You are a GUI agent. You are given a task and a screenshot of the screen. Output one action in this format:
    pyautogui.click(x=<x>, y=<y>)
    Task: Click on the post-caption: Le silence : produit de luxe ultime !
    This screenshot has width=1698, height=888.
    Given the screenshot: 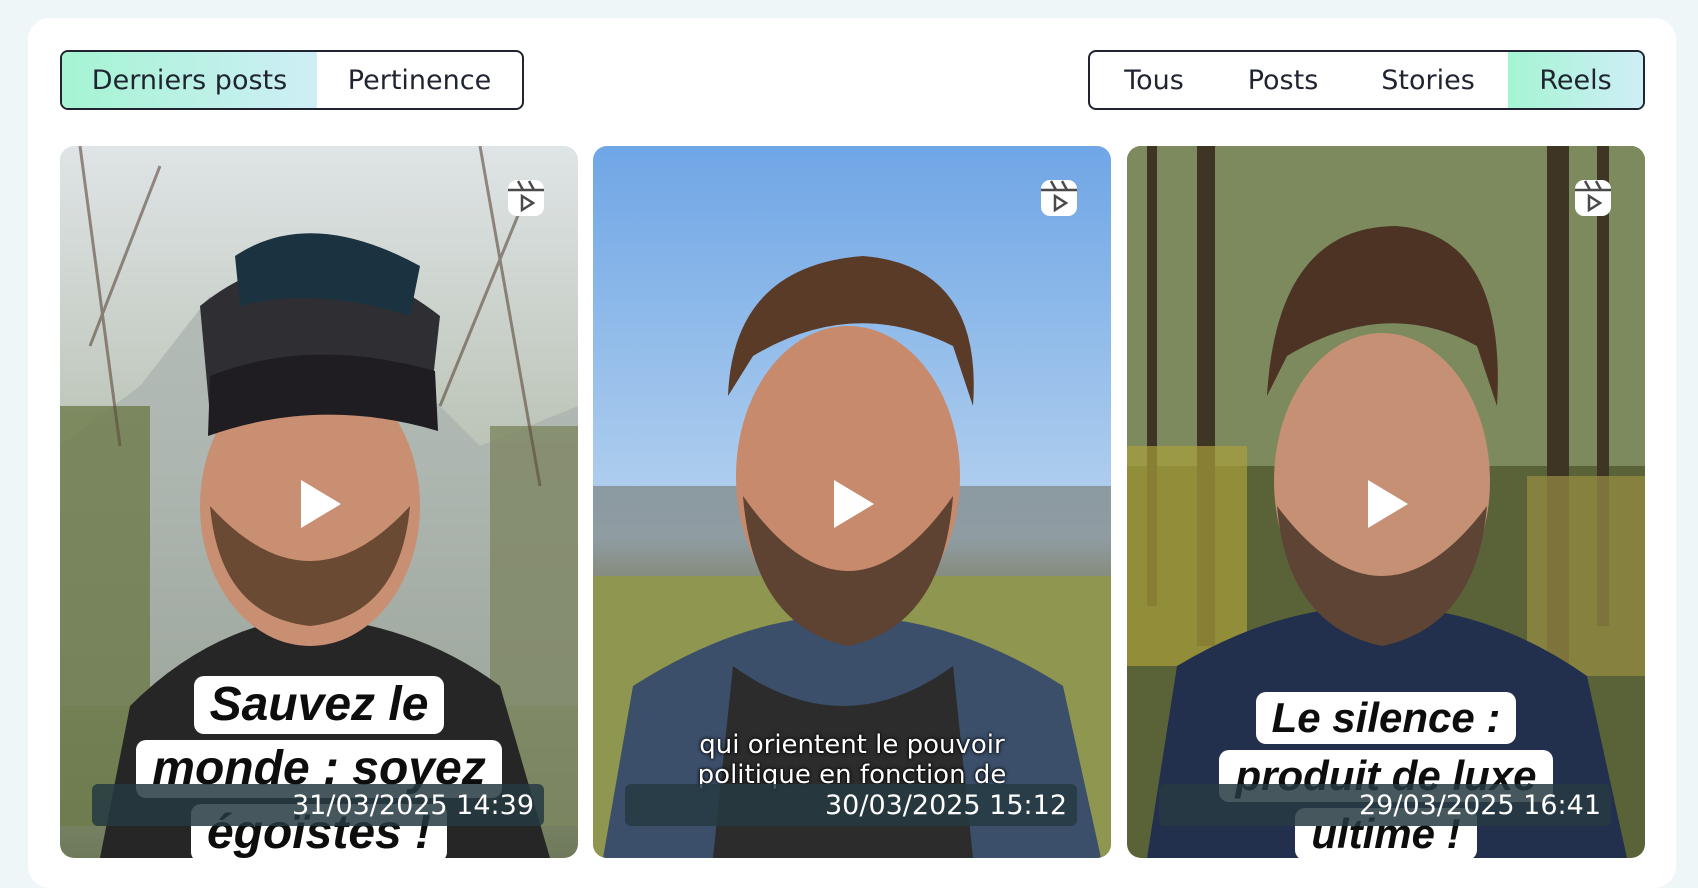 What is the action you would take?
    pyautogui.click(x=1386, y=775)
    